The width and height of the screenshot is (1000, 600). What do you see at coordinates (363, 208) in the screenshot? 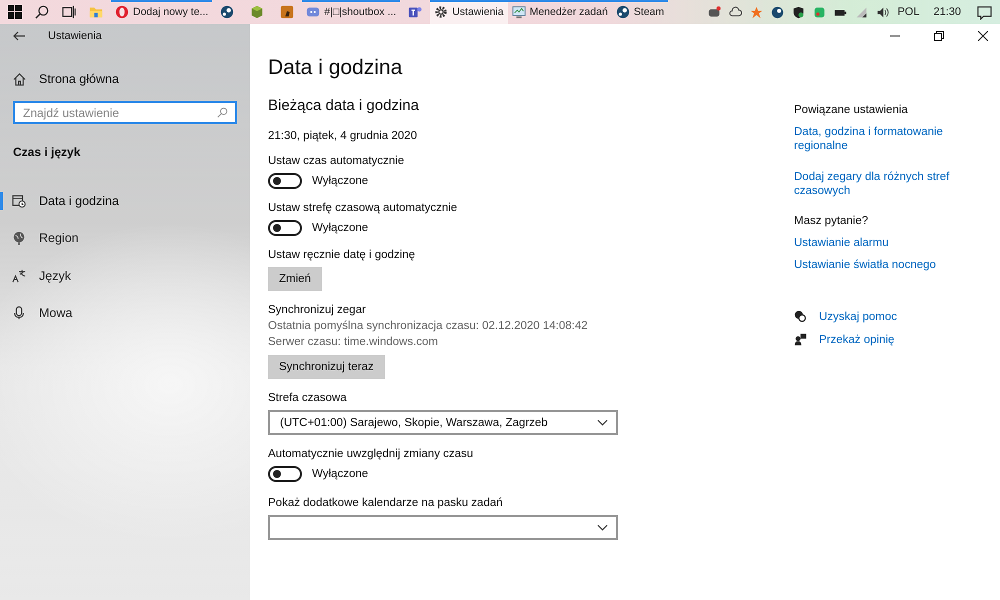
I see `setting-label: Ustaw strefę czasową automatycznie` at bounding box center [363, 208].